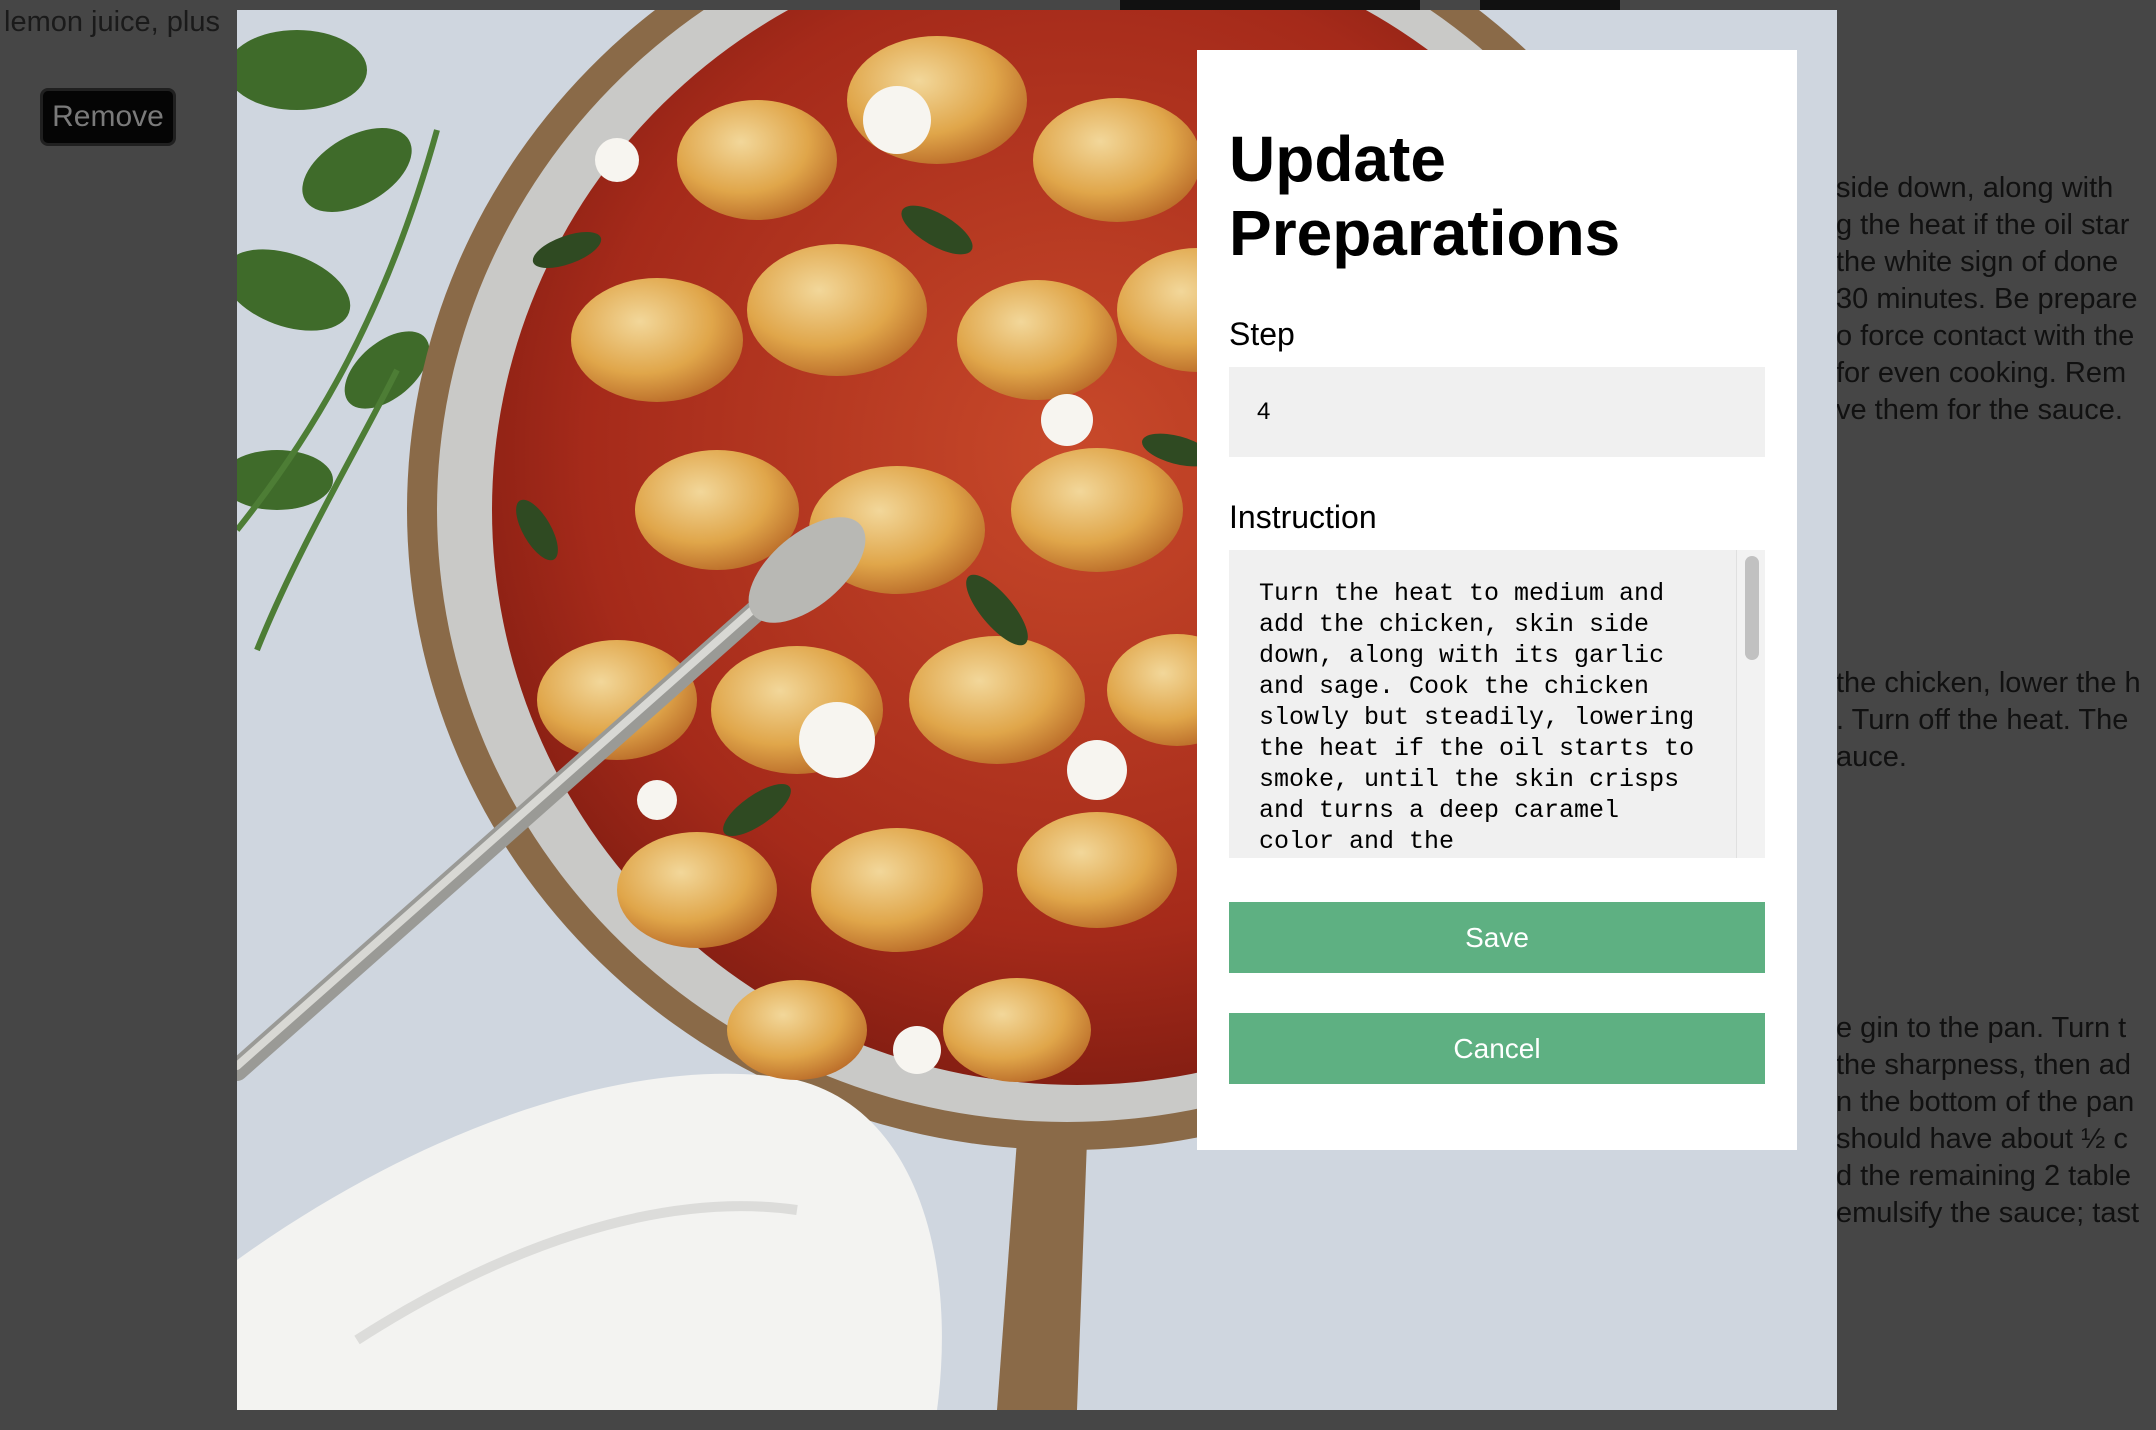  What do you see at coordinates (1303, 517) in the screenshot?
I see `instruction-label: Instruction` at bounding box center [1303, 517].